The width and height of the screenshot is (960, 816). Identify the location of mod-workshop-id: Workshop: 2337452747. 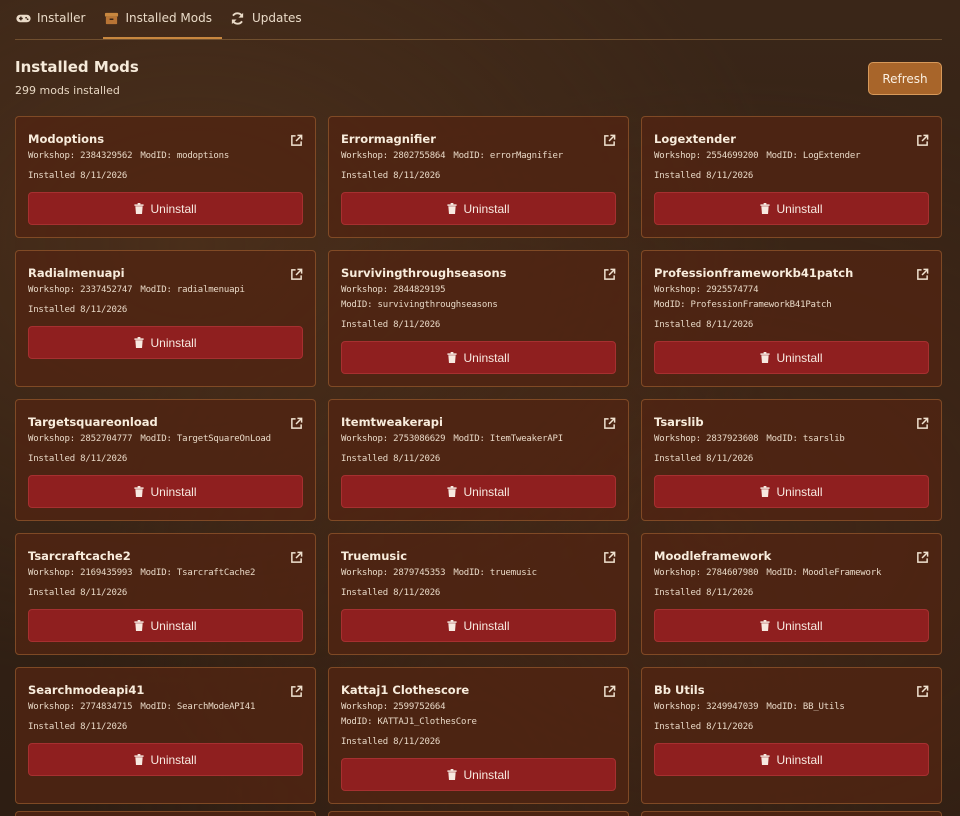
(80, 290).